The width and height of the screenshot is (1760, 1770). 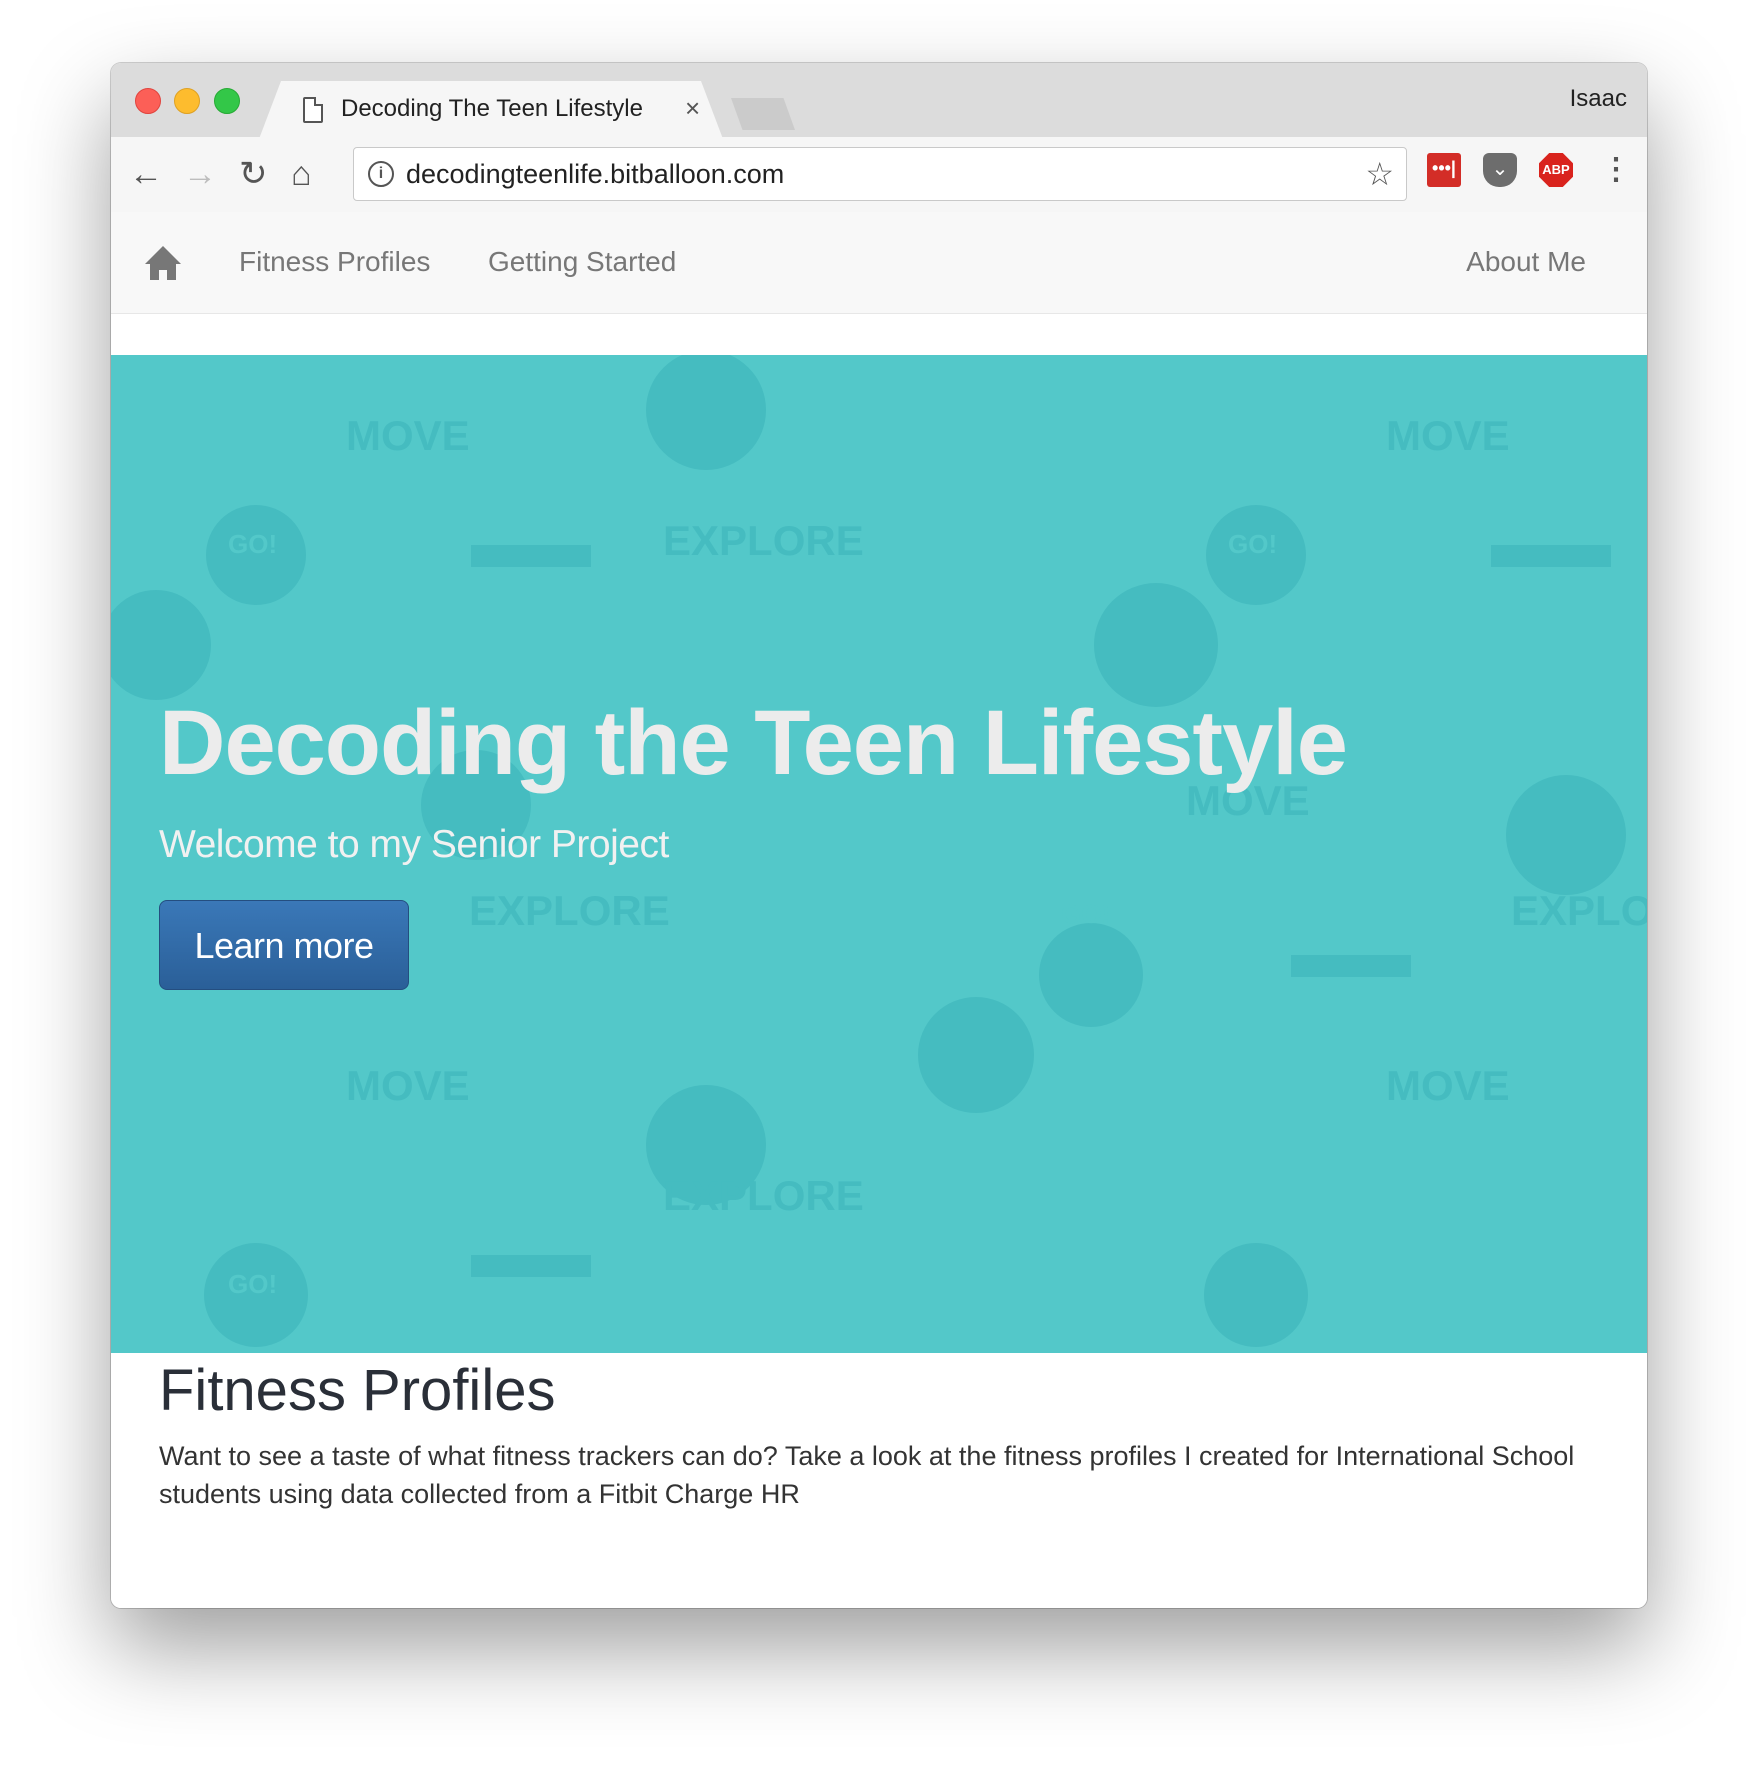 I want to click on address-bar: i decodingteenlife.bitballoon.com ☆, so click(x=880, y=174).